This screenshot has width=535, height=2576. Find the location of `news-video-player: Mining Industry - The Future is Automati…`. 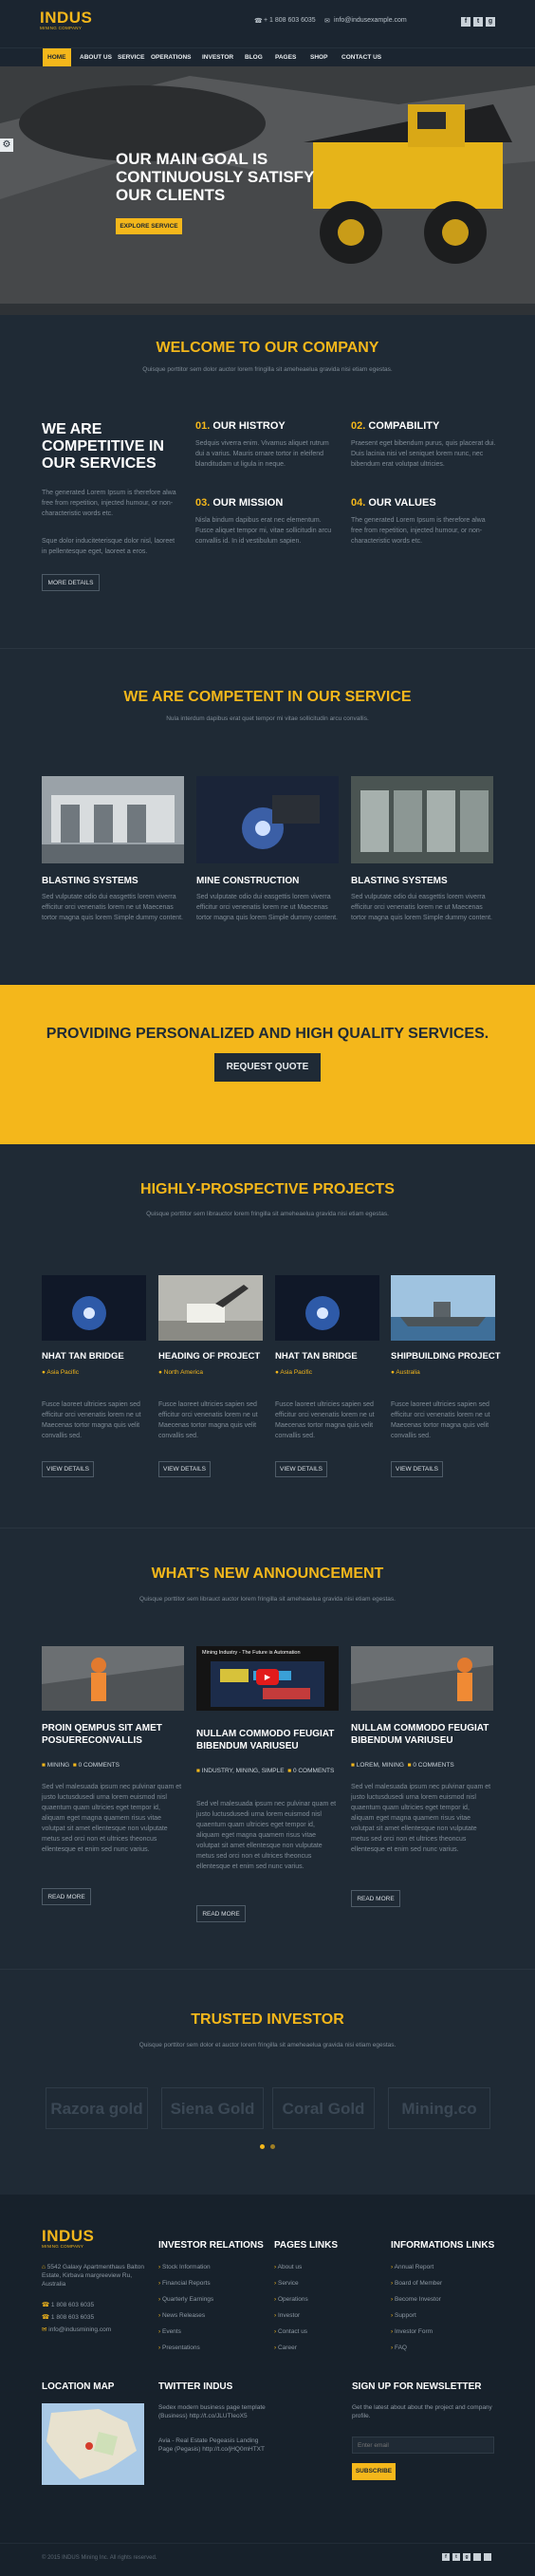

news-video-player: Mining Industry - The Future is Automati… is located at coordinates (267, 1678).